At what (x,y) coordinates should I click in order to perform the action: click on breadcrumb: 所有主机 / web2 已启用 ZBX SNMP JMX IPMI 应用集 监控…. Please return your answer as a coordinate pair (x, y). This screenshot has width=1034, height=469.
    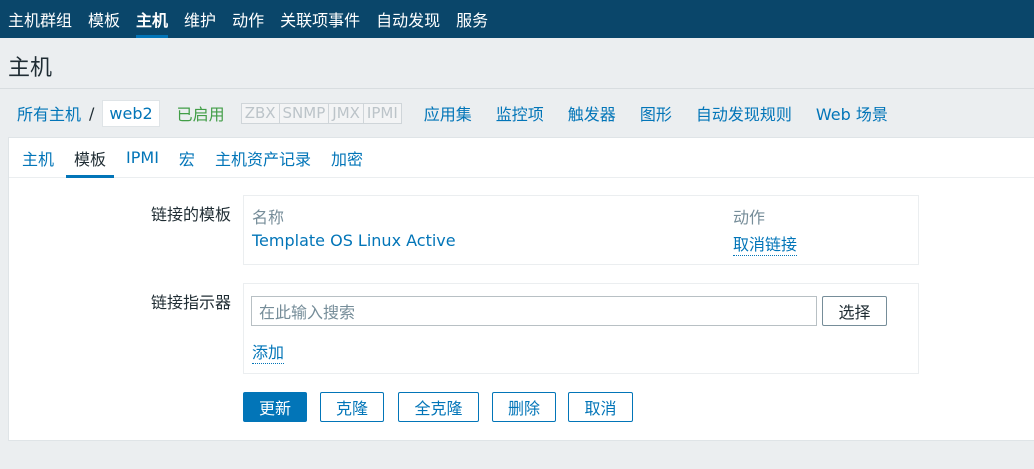
    Looking at the image, I should click on (517, 113).